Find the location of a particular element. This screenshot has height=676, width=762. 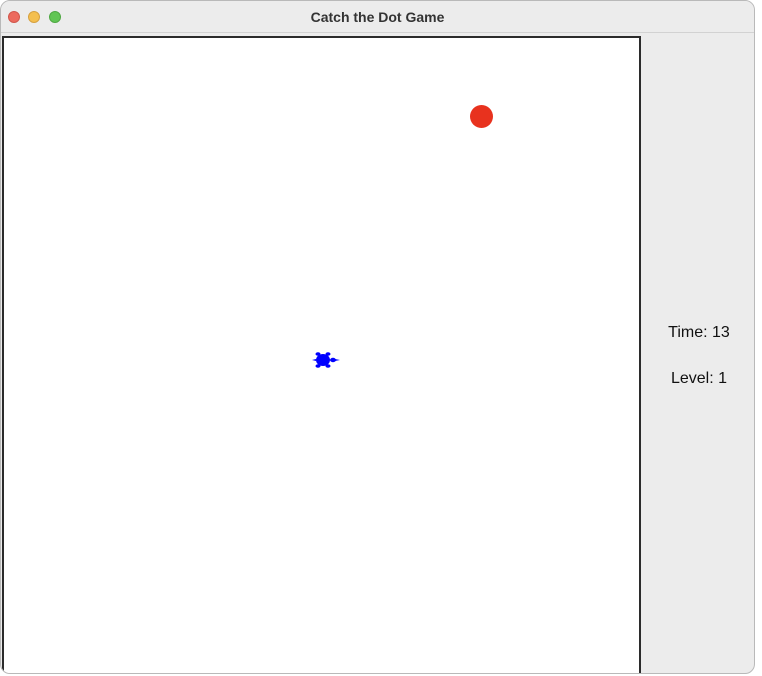

level-label: Level: 1 is located at coordinates (699, 378).